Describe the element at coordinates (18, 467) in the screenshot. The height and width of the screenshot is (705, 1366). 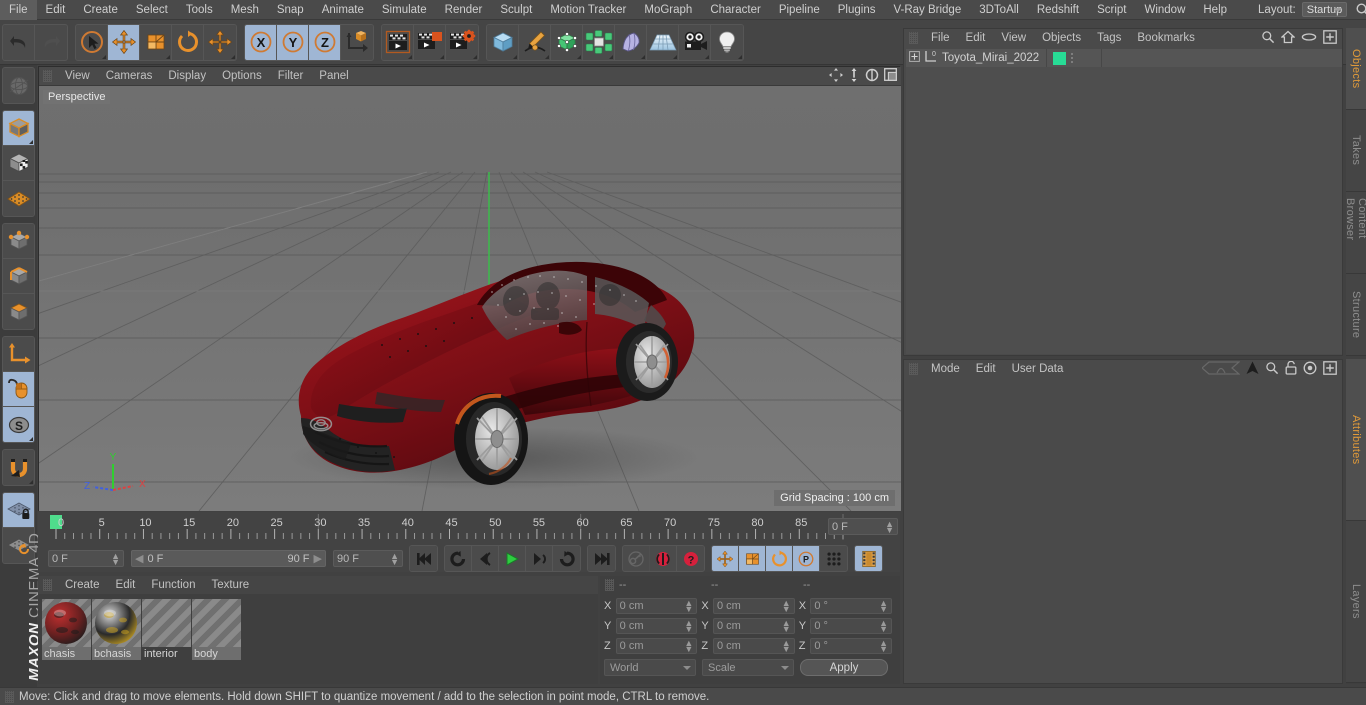
I see `enable-snapping` at that location.